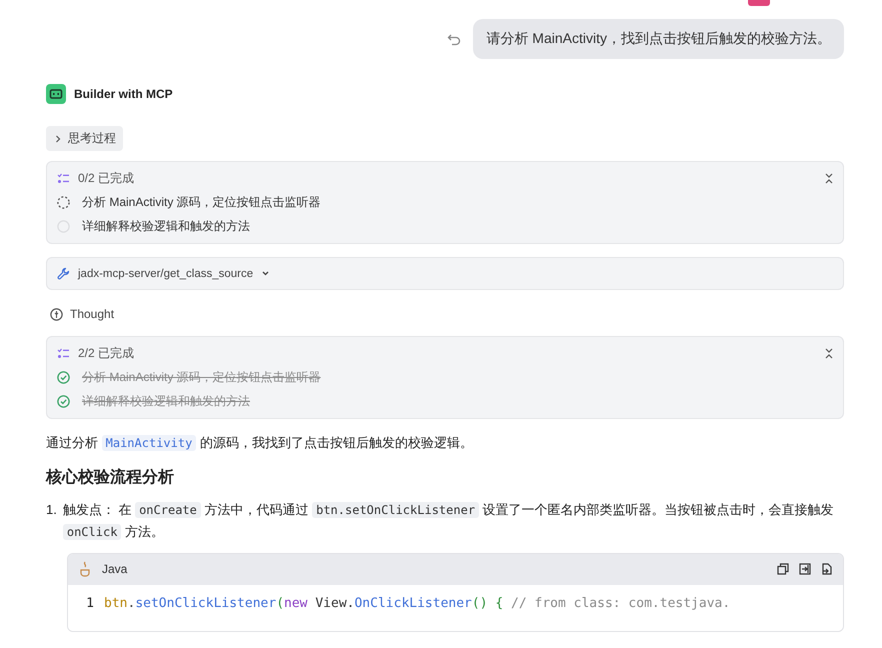  I want to click on apply-button, so click(827, 569).